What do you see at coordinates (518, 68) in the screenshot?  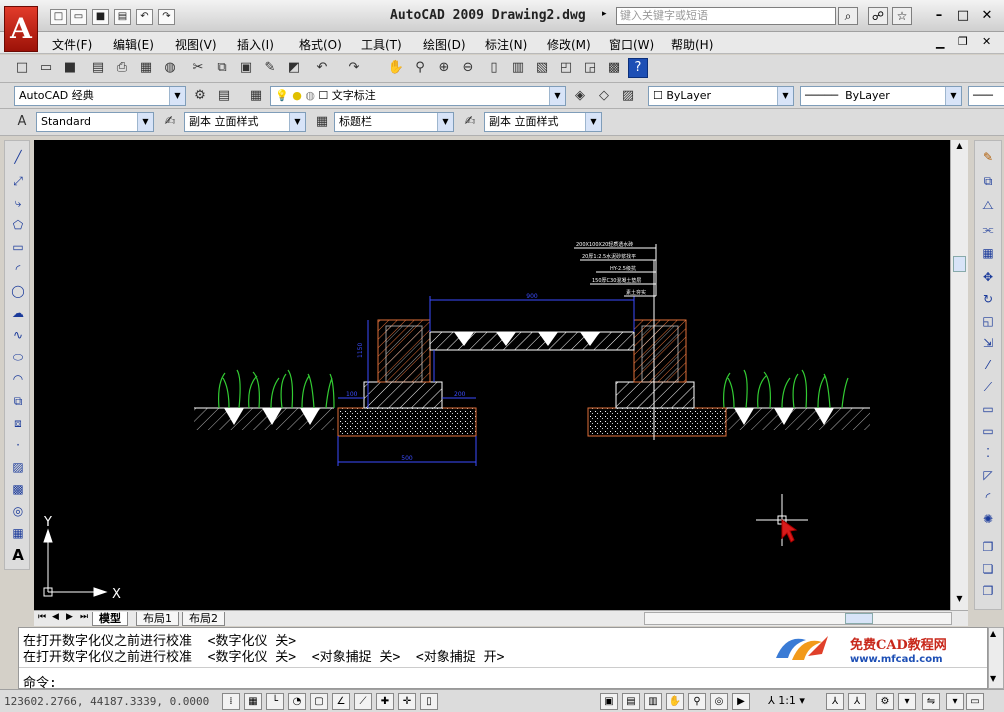 I see `design-center-icon: ▥` at bounding box center [518, 68].